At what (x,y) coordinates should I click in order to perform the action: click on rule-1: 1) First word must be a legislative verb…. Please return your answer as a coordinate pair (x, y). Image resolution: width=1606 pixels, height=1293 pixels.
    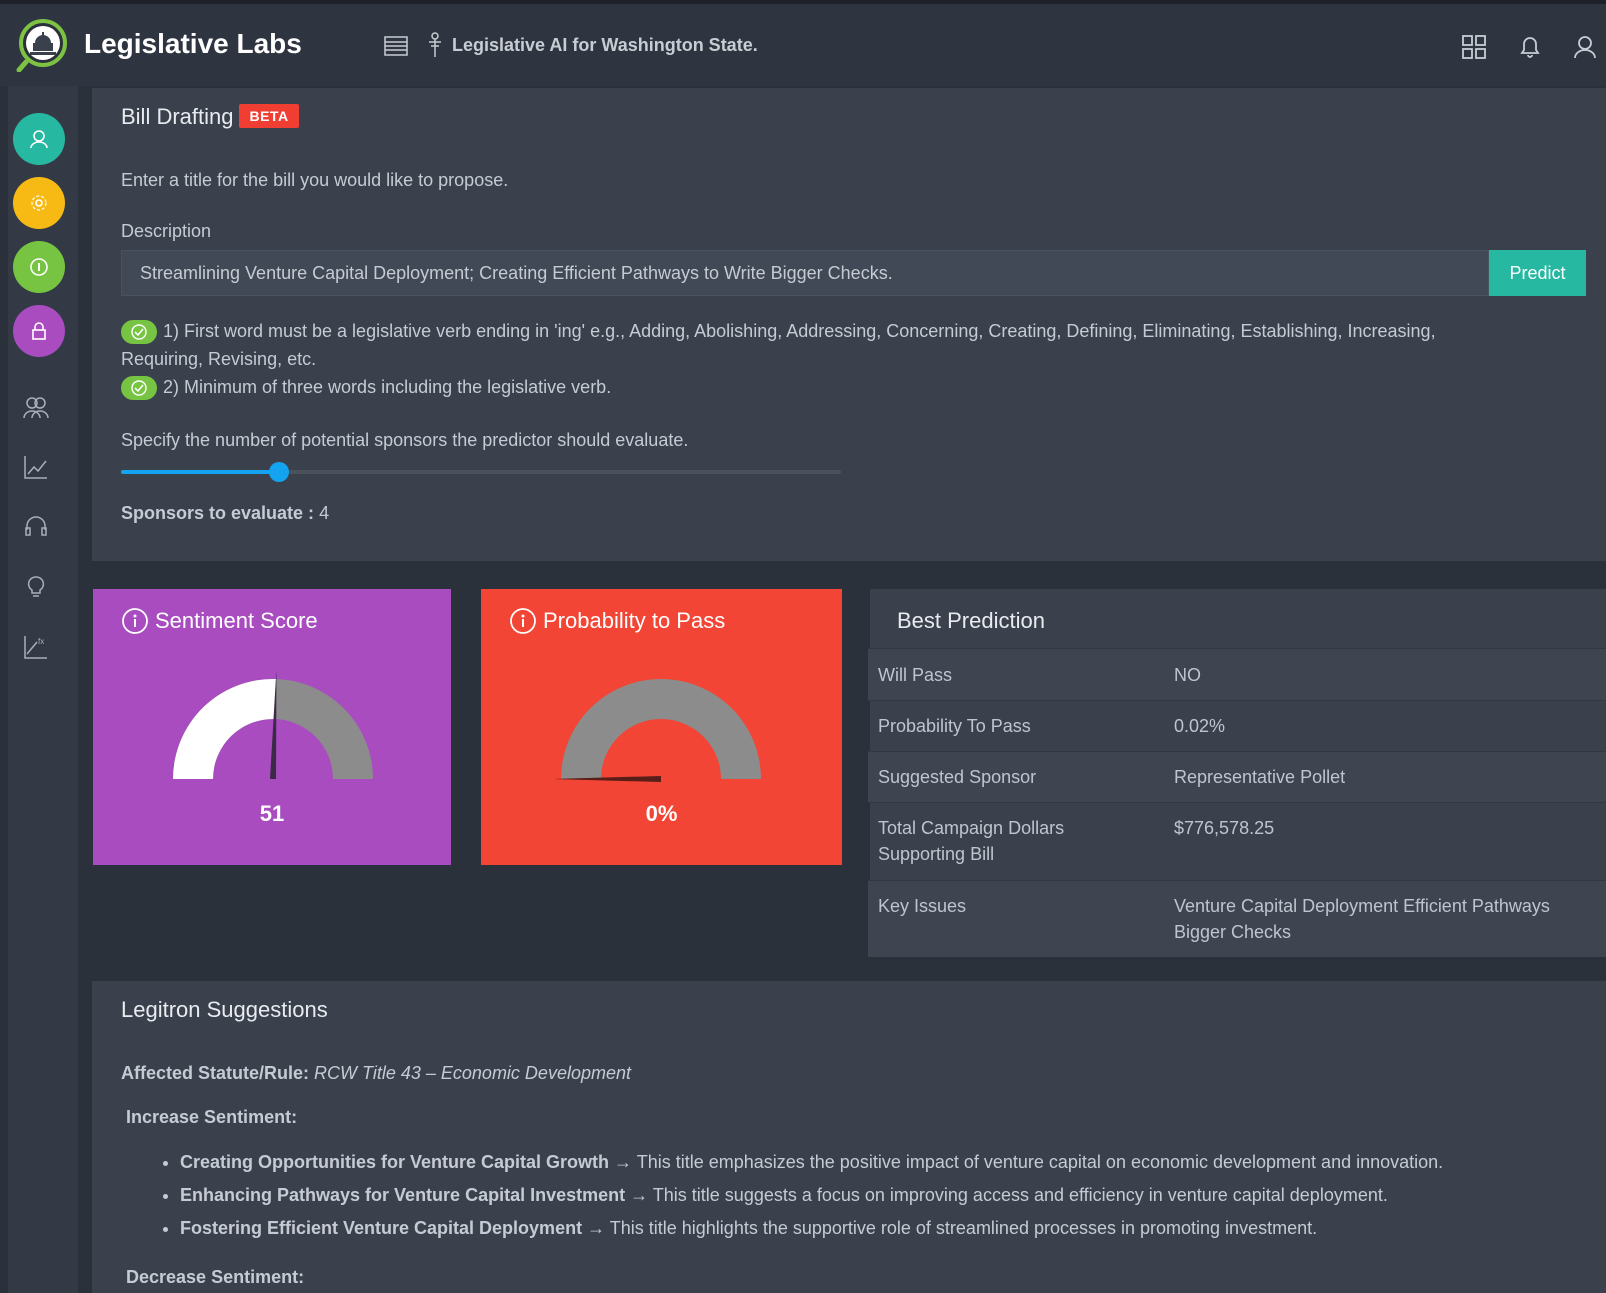
    Looking at the image, I should click on (856, 345).